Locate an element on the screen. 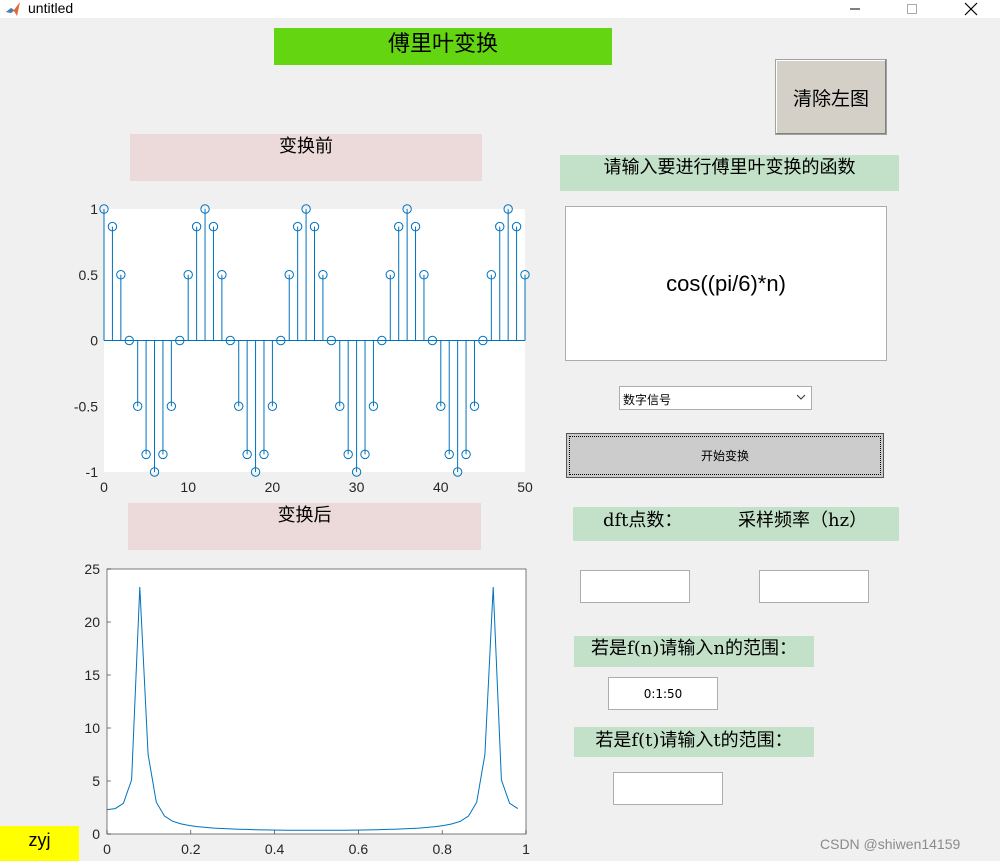 This screenshot has height=861, width=1000. signal-type-select: 数字信号 is located at coordinates (715, 398).